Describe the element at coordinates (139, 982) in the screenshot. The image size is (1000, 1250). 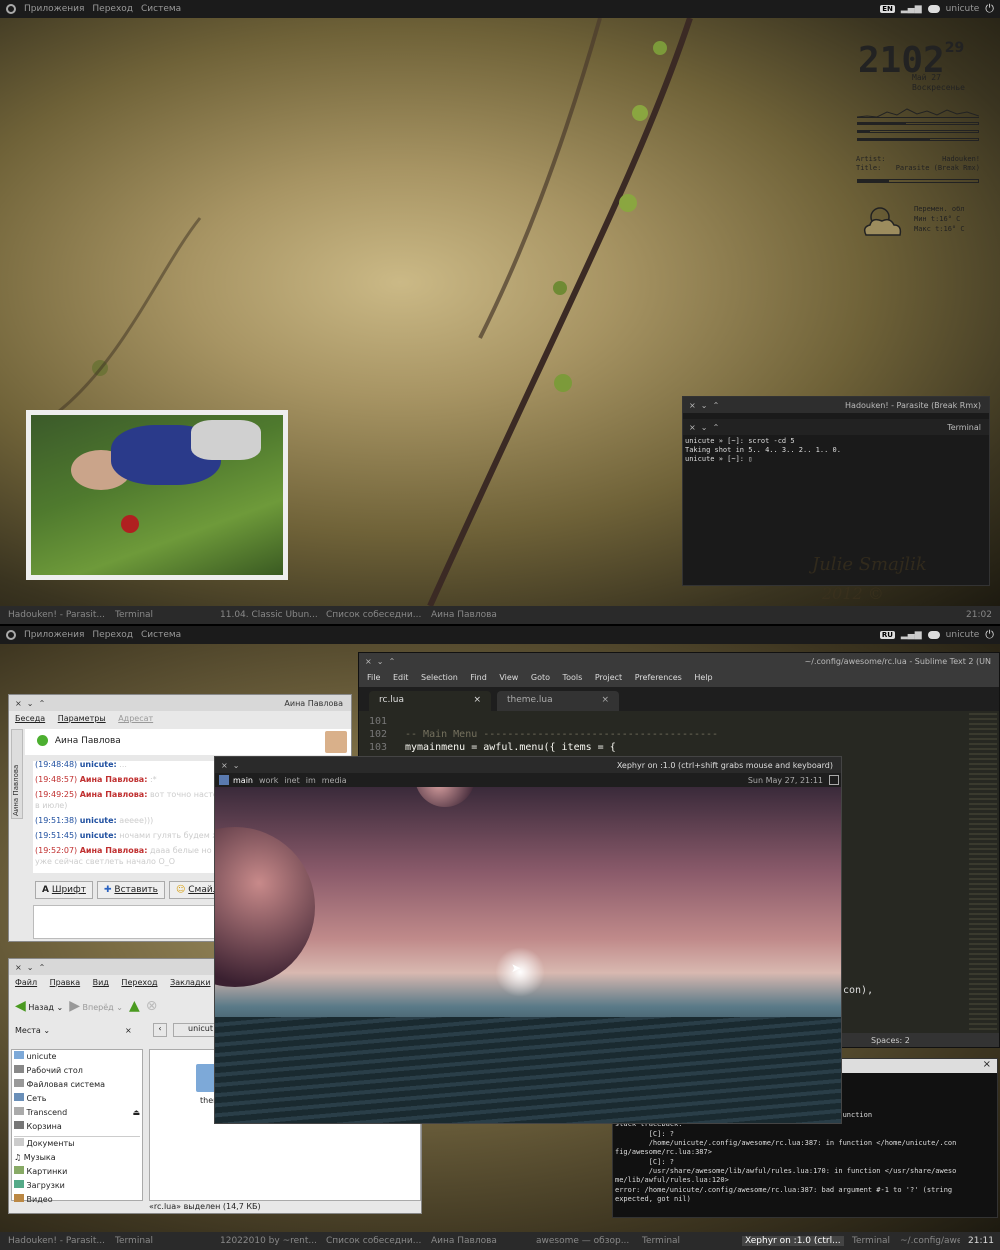
I see `menu-go: Переход` at that location.